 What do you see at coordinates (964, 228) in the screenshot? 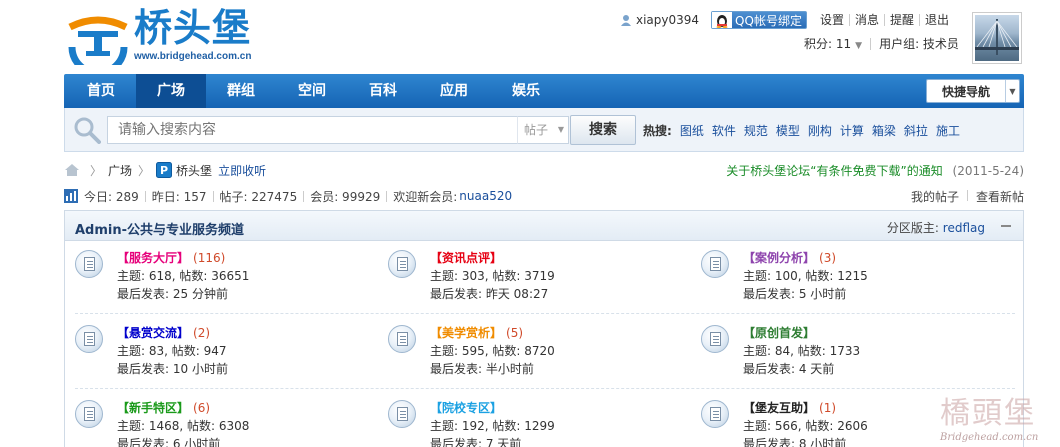
I see `moderator-link: redflag` at bounding box center [964, 228].